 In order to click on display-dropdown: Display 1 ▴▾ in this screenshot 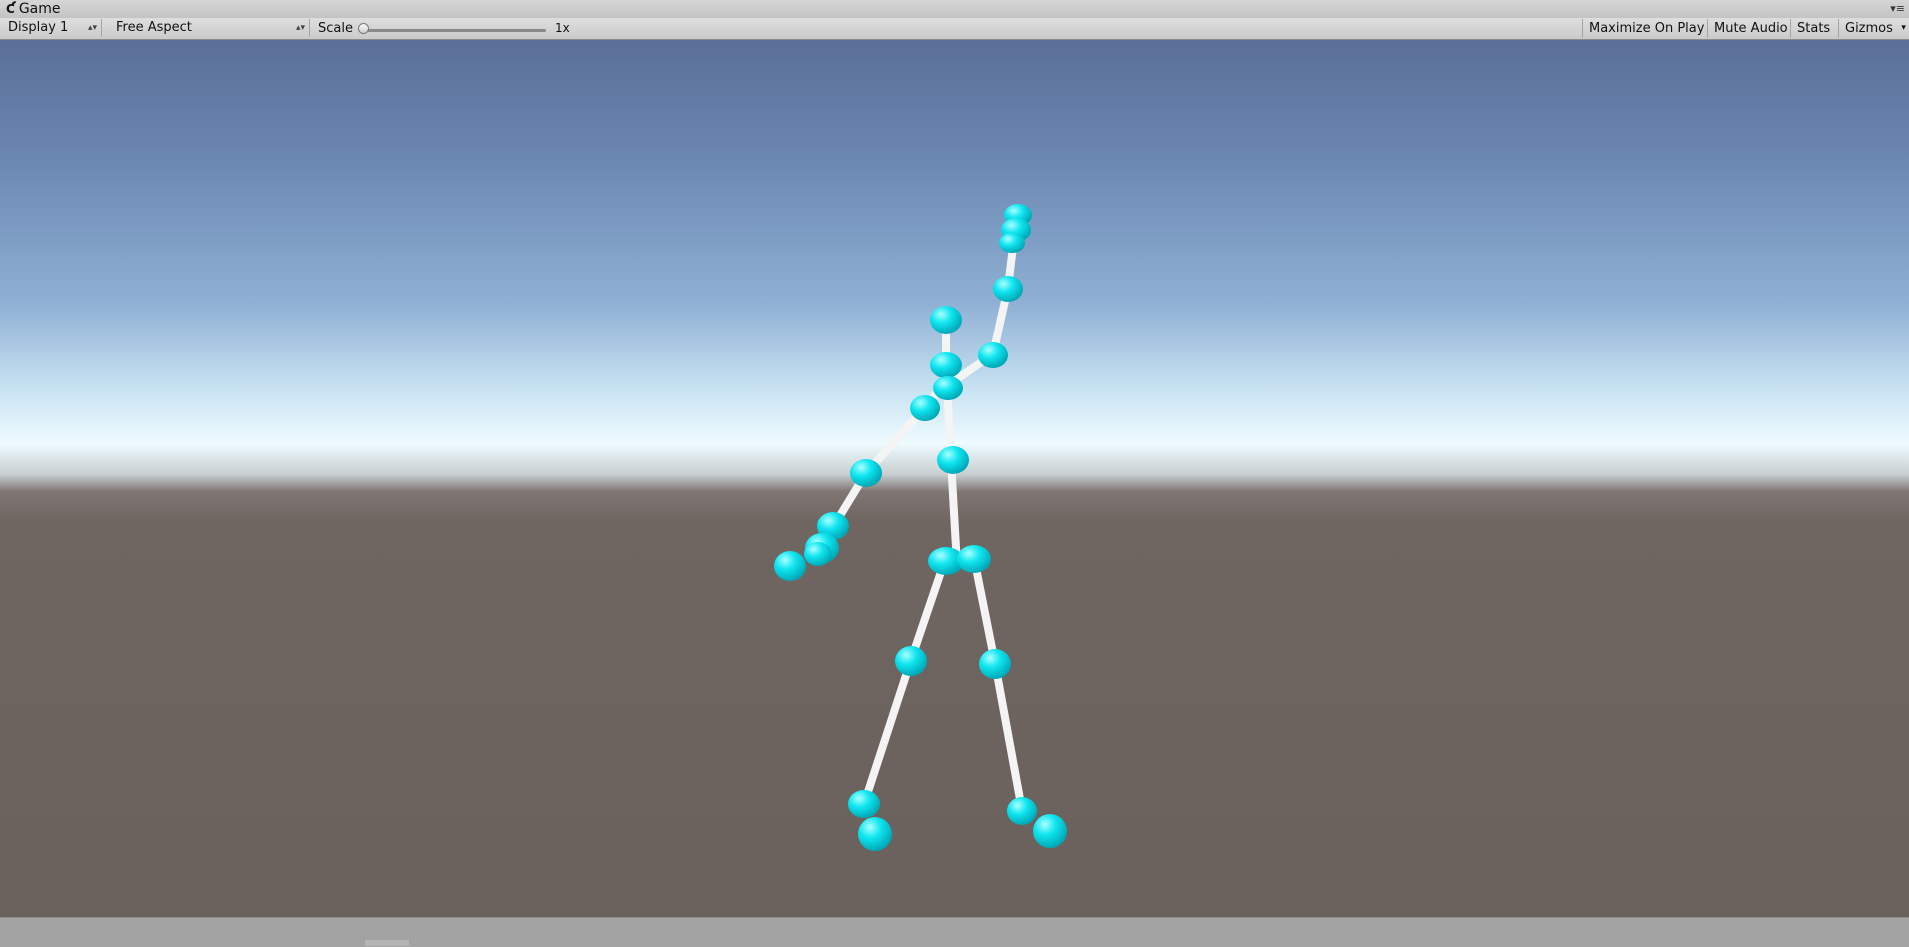, I will do `click(52, 28)`.